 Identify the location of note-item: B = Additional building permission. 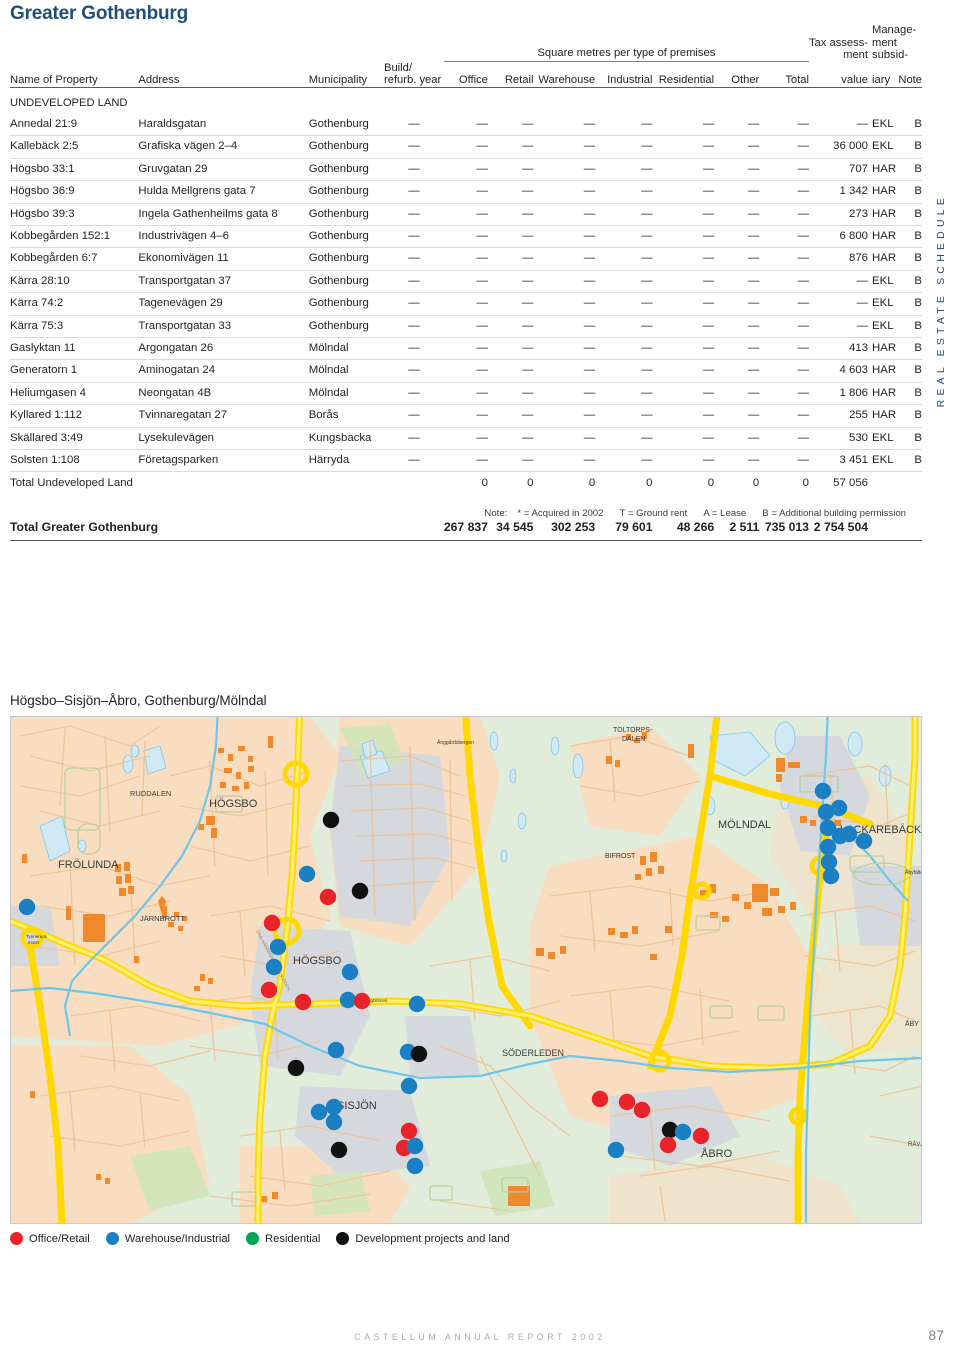
(834, 513).